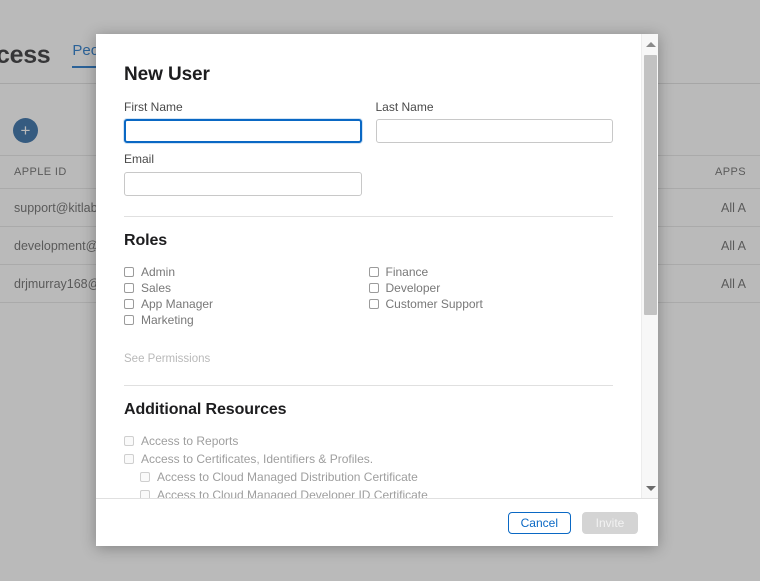 The height and width of the screenshot is (581, 760). Describe the element at coordinates (146, 240) in the screenshot. I see `roles-heading: Roles` at that location.